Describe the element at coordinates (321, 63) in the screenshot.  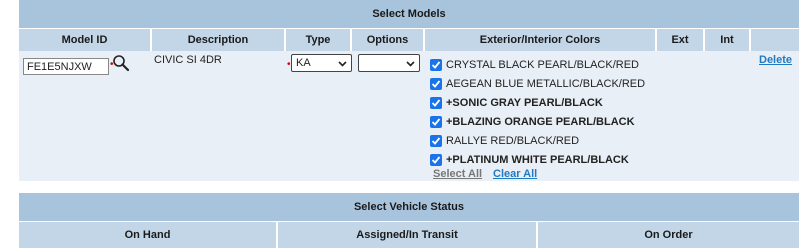
I see `type-select: KA` at that location.